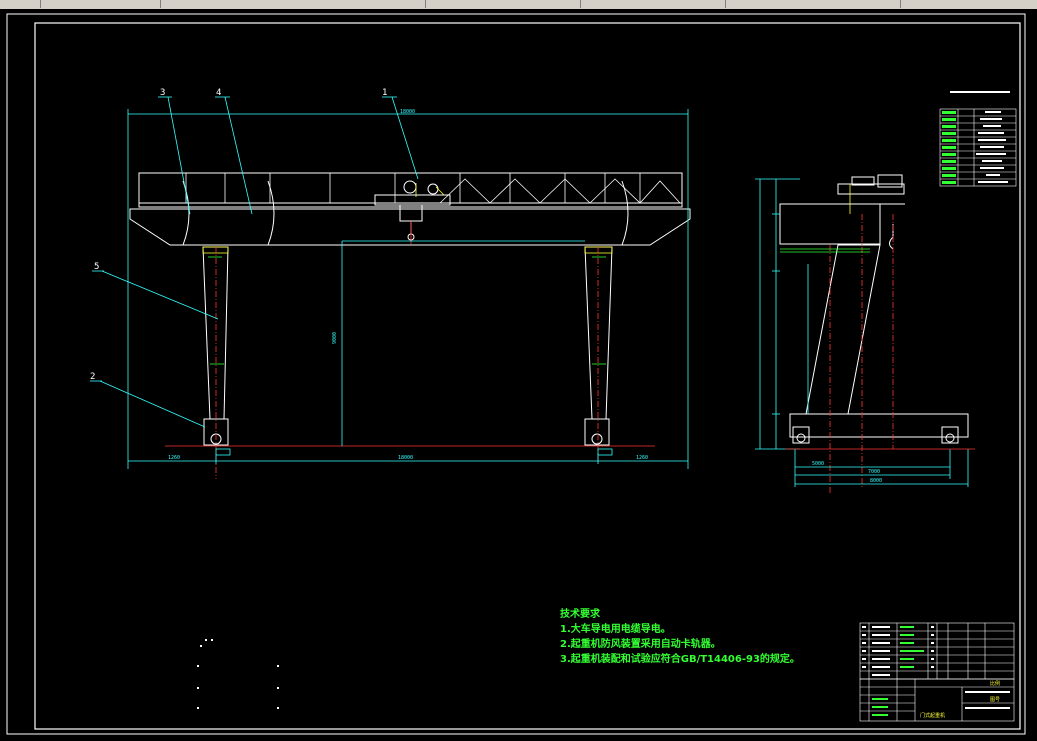 The height and width of the screenshot is (741, 1037). What do you see at coordinates (218, 93) in the screenshot?
I see `callout-4: 4` at bounding box center [218, 93].